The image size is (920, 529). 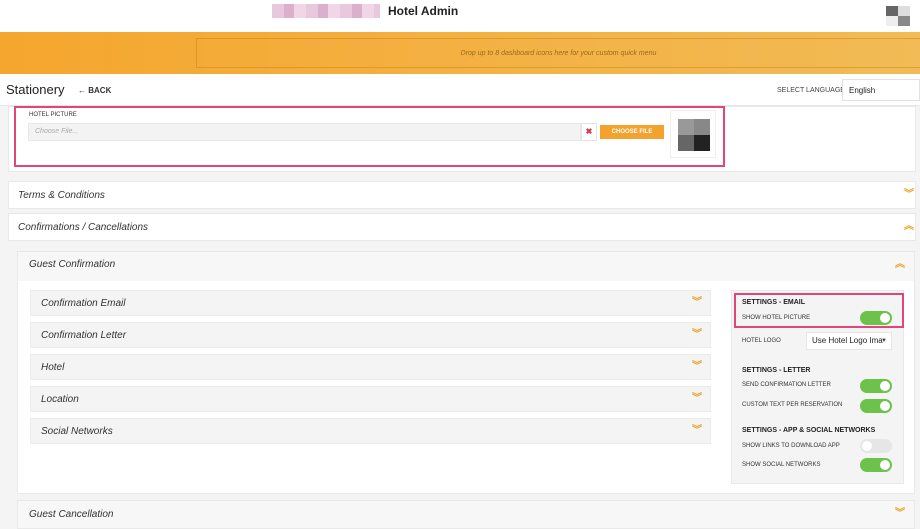 I want to click on highlight-box-hotel-picture, so click(x=369, y=136).